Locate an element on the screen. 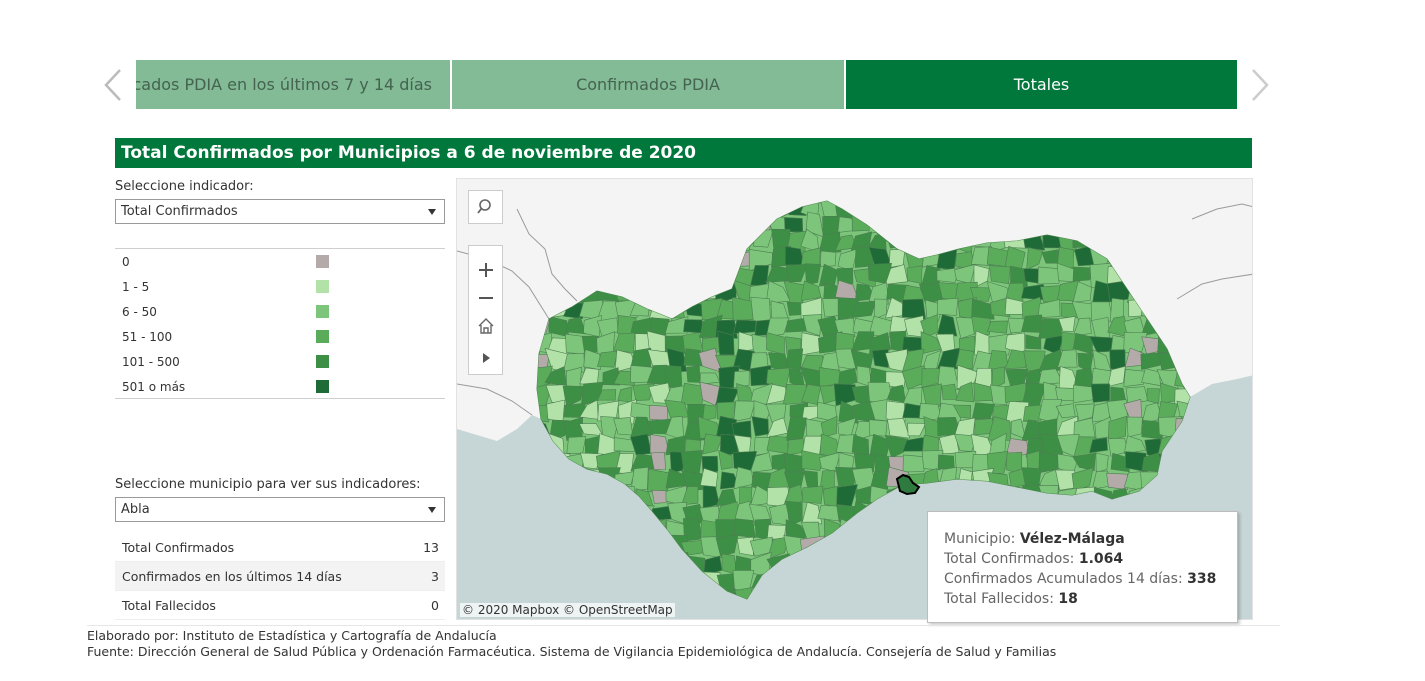 The width and height of the screenshot is (1425, 681). municipality-dropdown: Abla is located at coordinates (280, 509).